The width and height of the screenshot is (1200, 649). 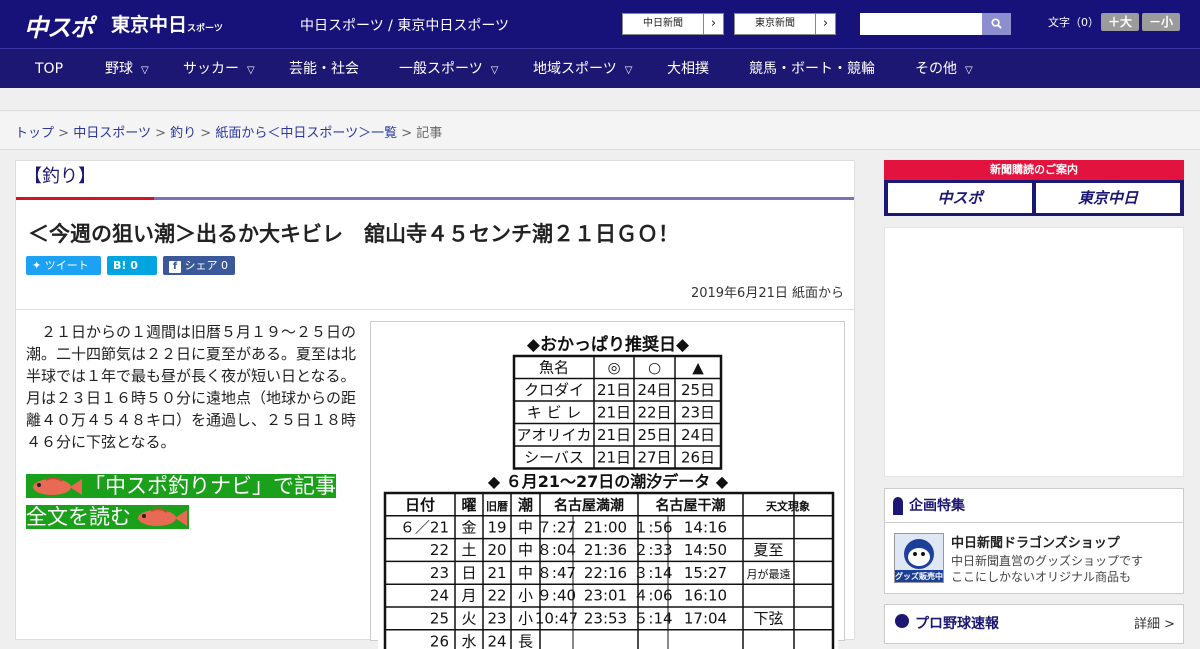 What do you see at coordinates (554, 368) in the screenshot?
I see `recommend-table-cell: 魚名` at bounding box center [554, 368].